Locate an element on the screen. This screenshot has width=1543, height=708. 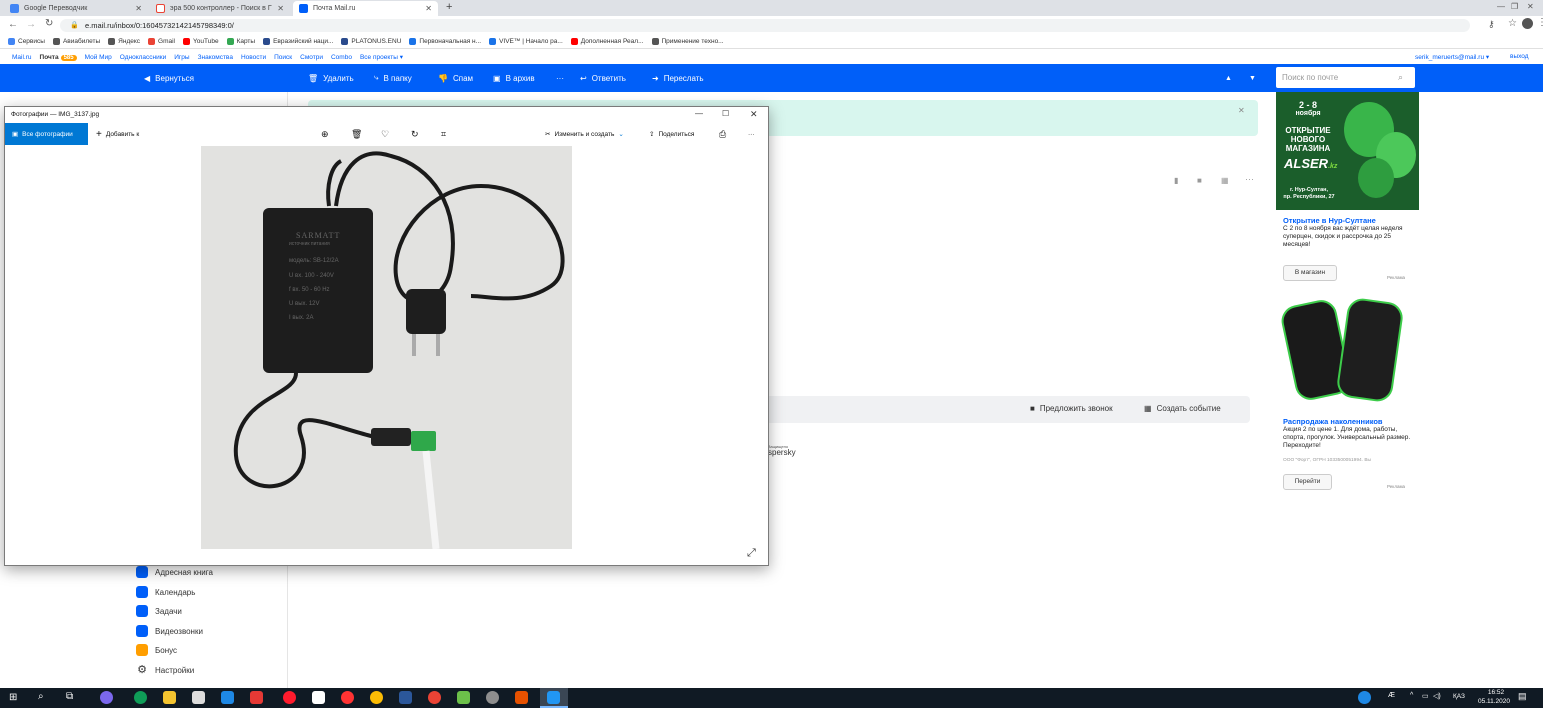
portal-link-ok: Одноклассники is located at coordinates (143, 57).